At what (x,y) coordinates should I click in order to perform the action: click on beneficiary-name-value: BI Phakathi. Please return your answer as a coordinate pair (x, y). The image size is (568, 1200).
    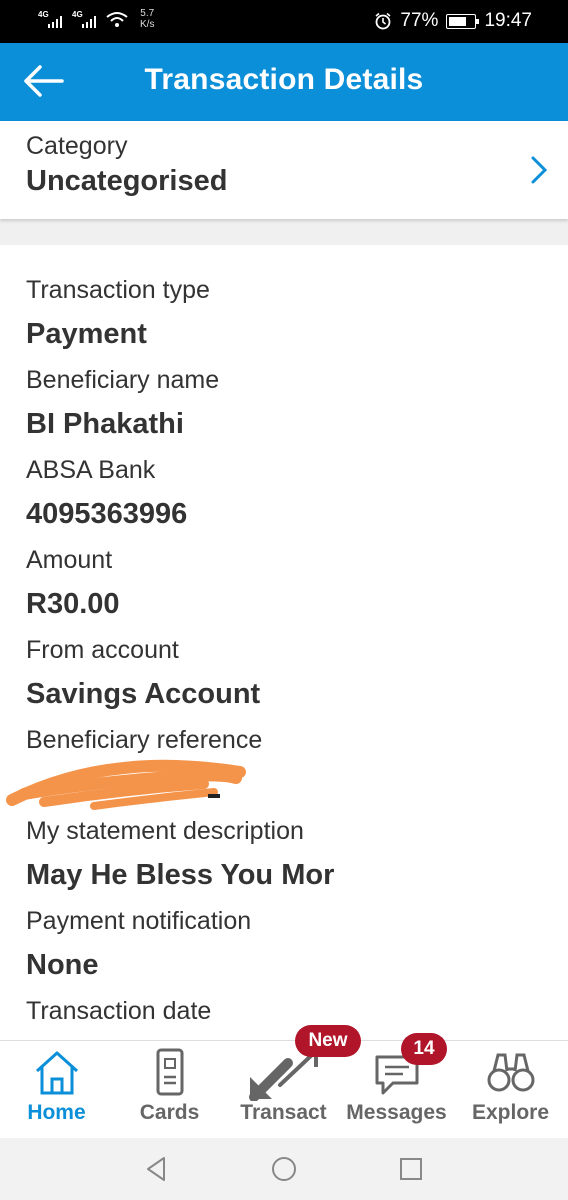
    Looking at the image, I should click on (105, 424).